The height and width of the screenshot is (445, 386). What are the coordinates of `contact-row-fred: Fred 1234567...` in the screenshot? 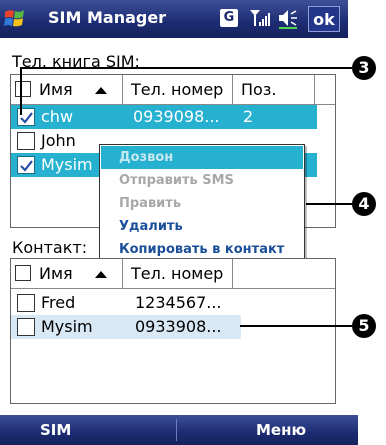 It's located at (126, 303).